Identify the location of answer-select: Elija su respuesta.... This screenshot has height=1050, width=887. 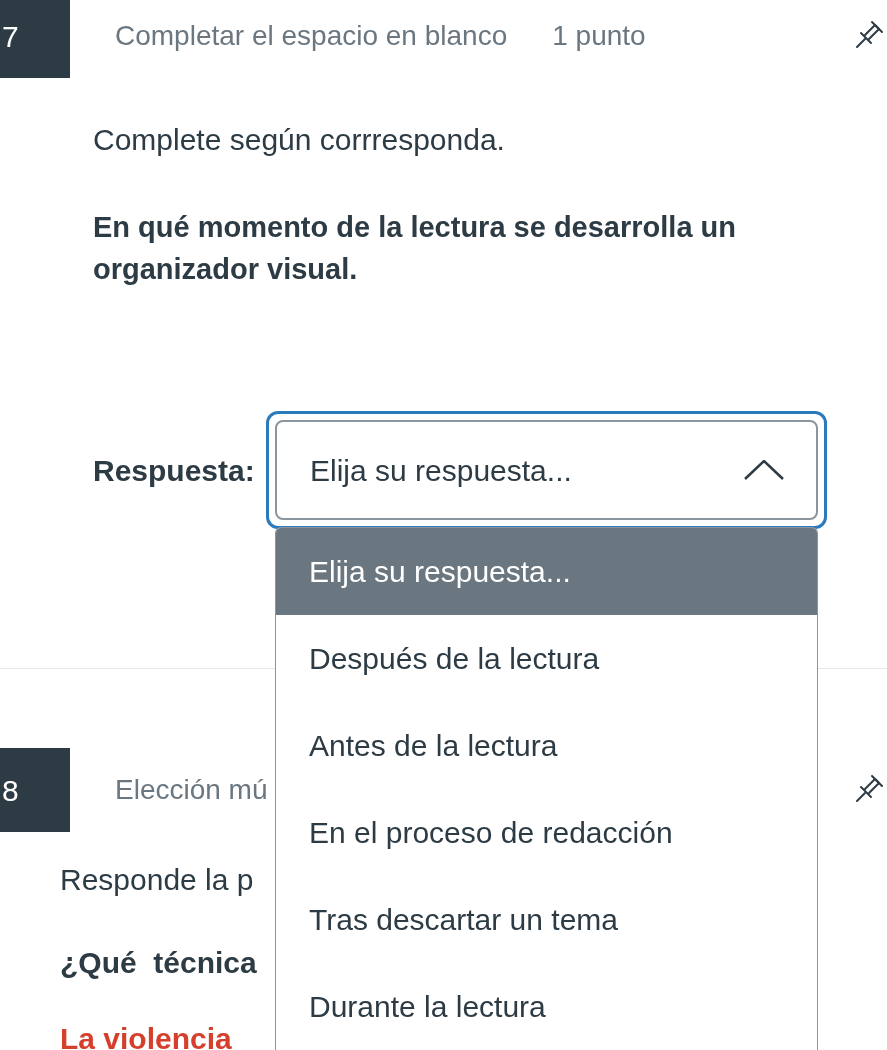
(546, 470).